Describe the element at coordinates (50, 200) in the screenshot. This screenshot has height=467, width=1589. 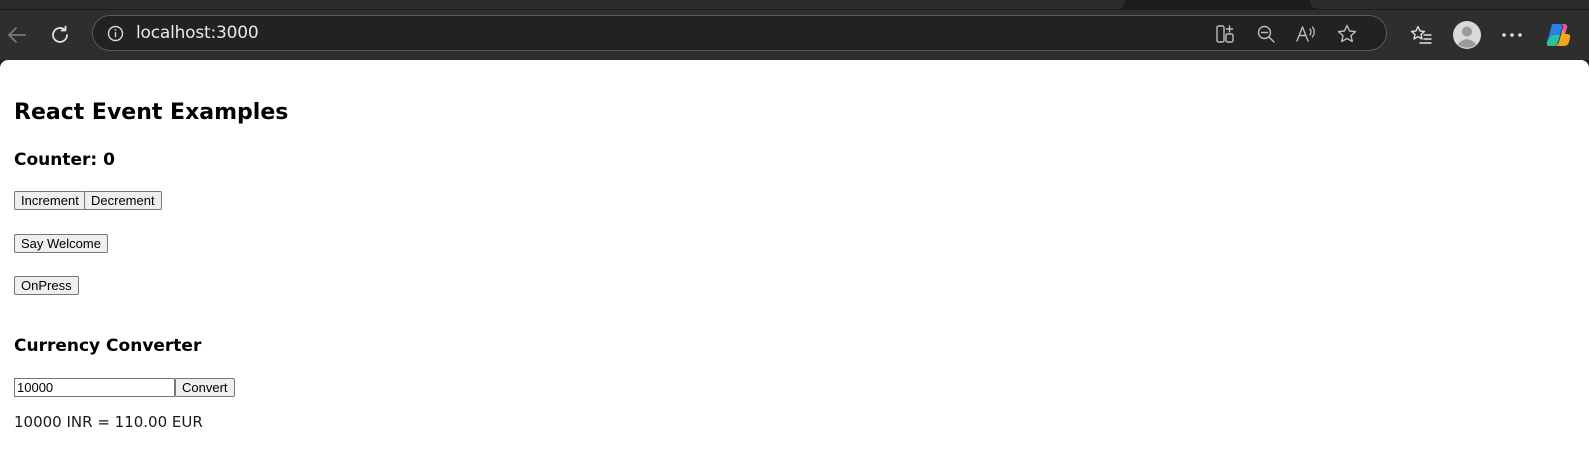
I see `increment-button: Increment` at that location.